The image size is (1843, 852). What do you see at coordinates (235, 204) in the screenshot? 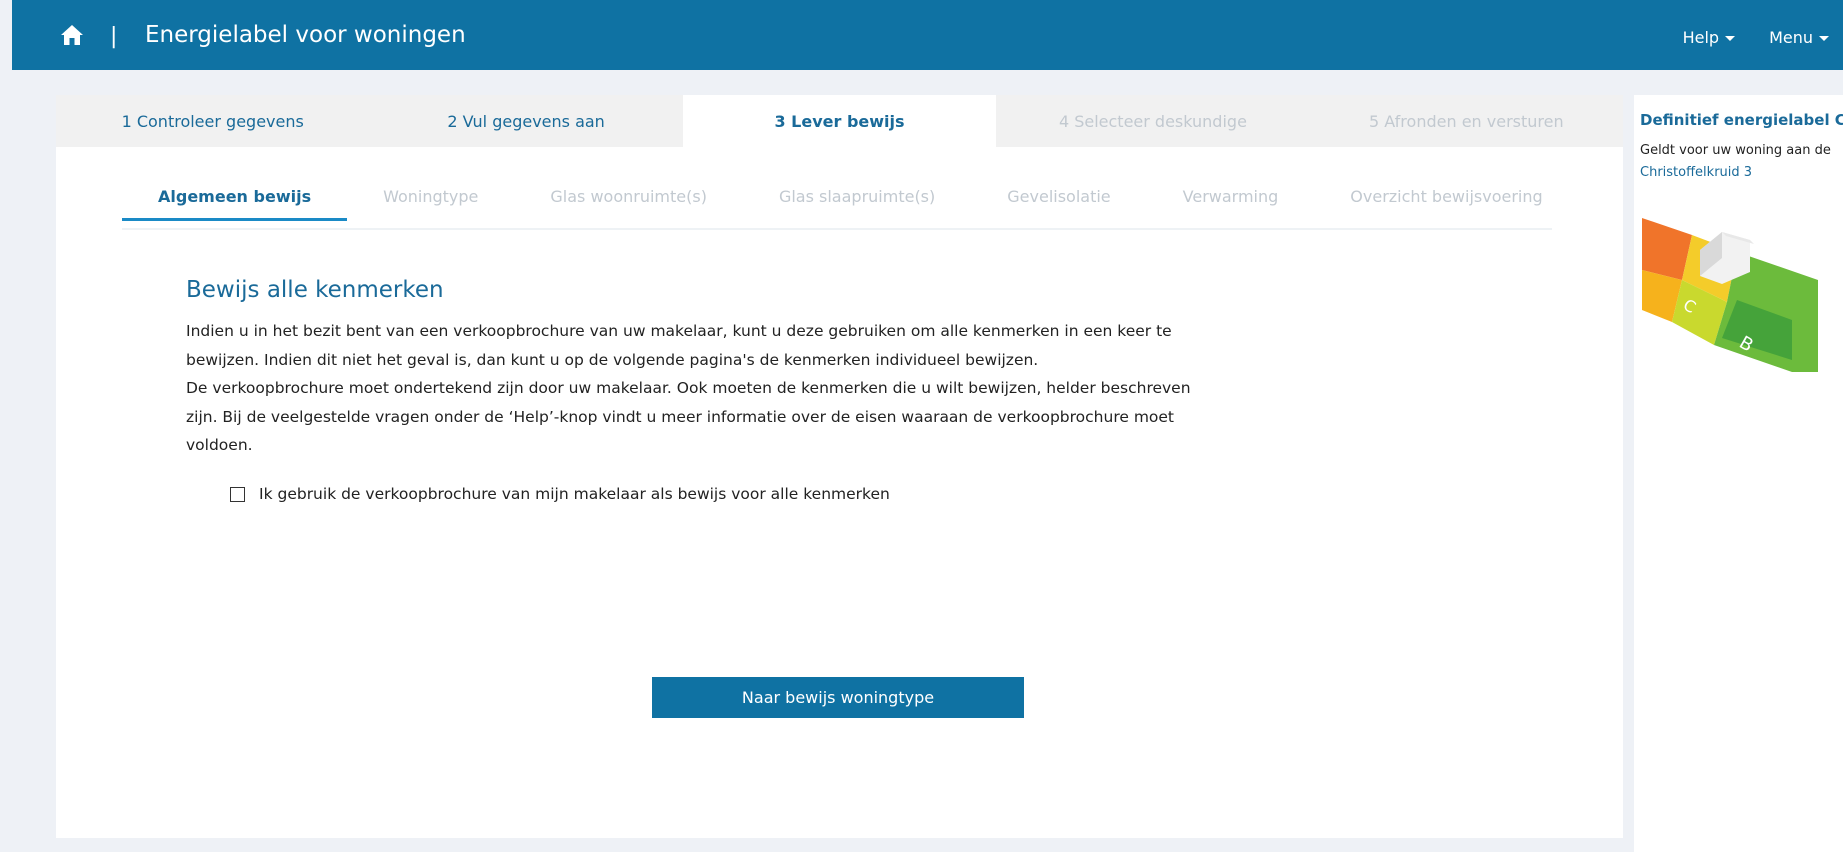
I see `tab-algemeen-bewijs: Algemeen bewijs` at bounding box center [235, 204].